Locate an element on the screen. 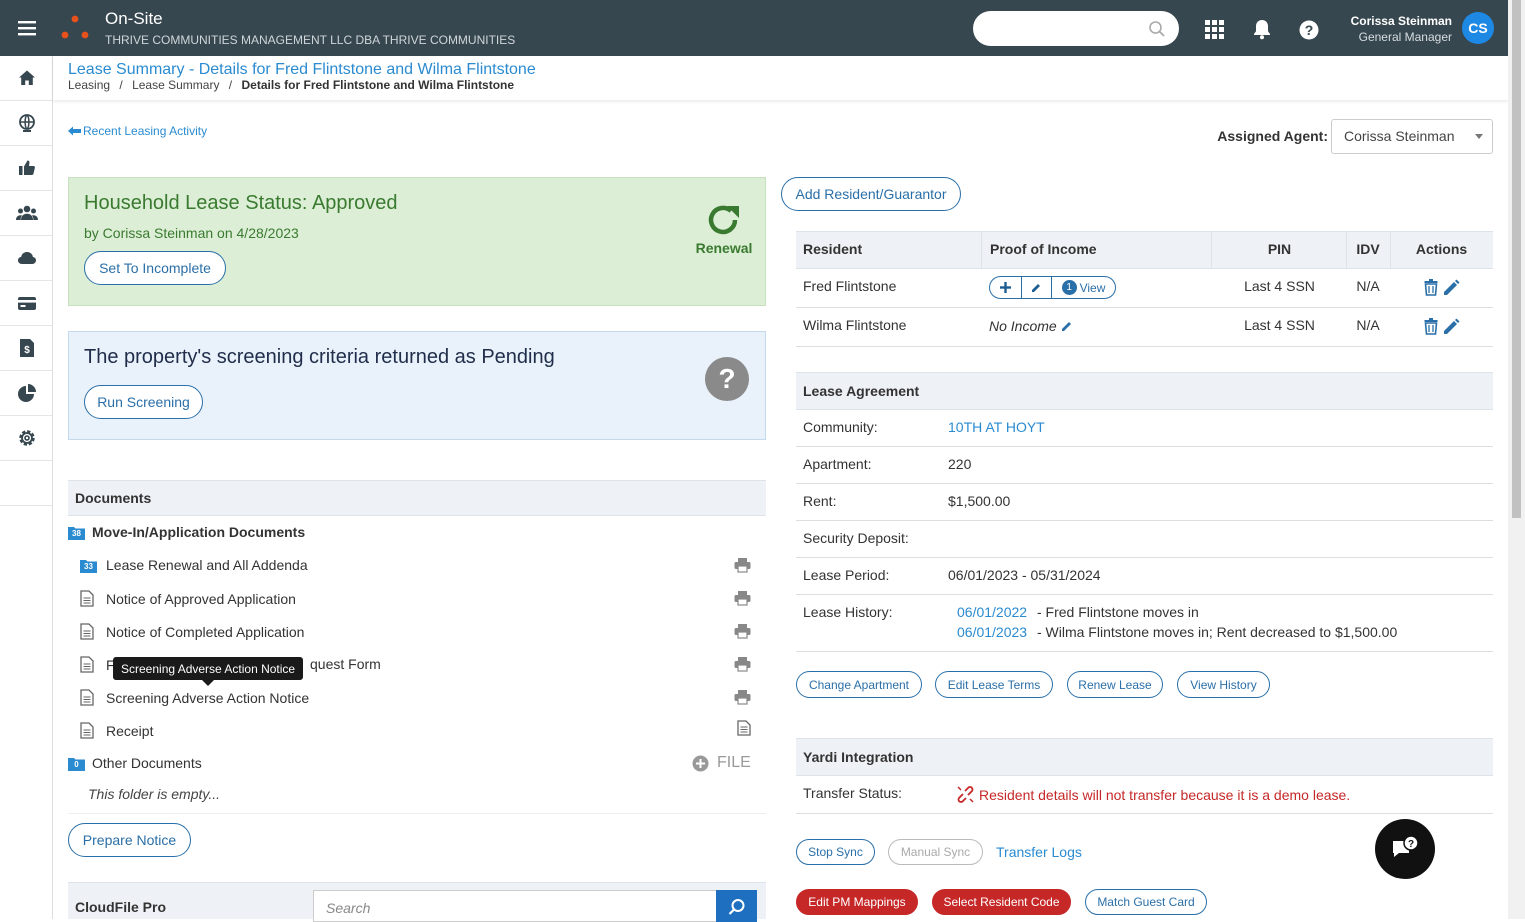  folder-move-in-documents: 38 Move-In/Application Documents is located at coordinates (186, 532).